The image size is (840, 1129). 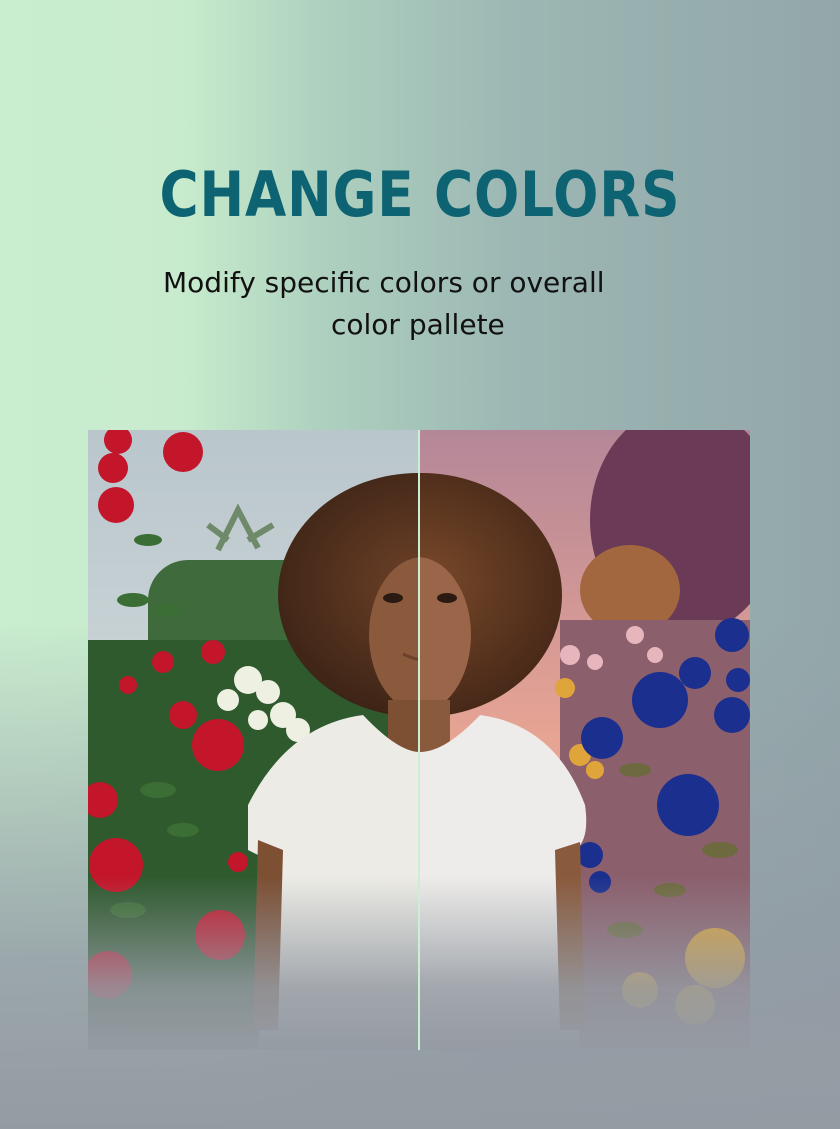 I want to click on comparison-divider-handle, so click(x=419, y=740).